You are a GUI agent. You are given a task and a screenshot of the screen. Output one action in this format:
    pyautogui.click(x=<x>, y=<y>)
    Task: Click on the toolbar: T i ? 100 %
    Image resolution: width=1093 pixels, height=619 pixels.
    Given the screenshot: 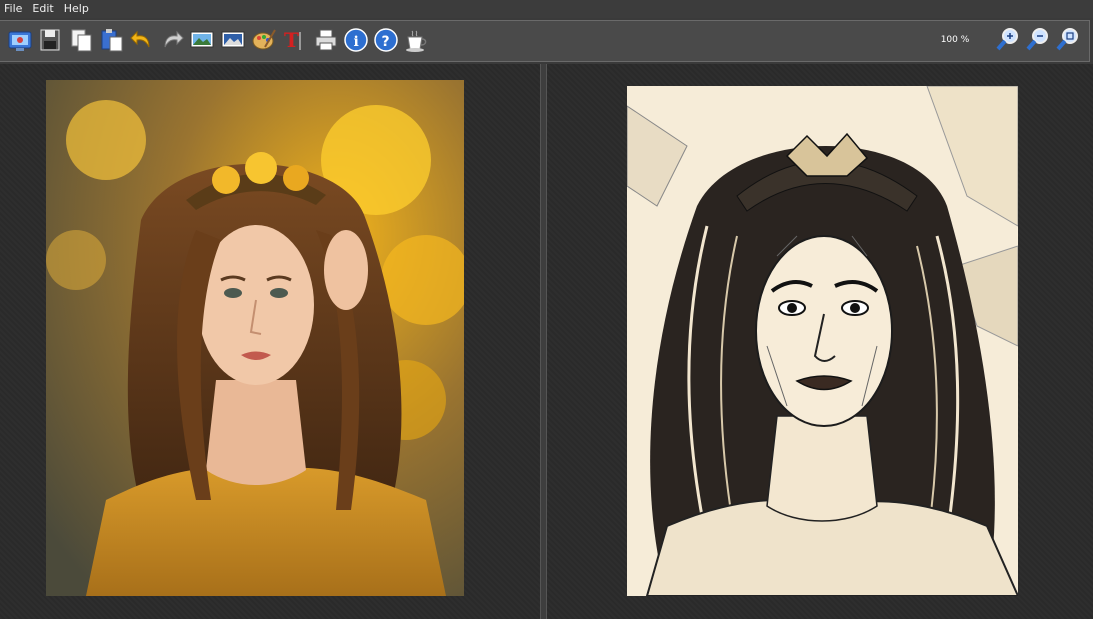 What is the action you would take?
    pyautogui.click(x=545, y=41)
    